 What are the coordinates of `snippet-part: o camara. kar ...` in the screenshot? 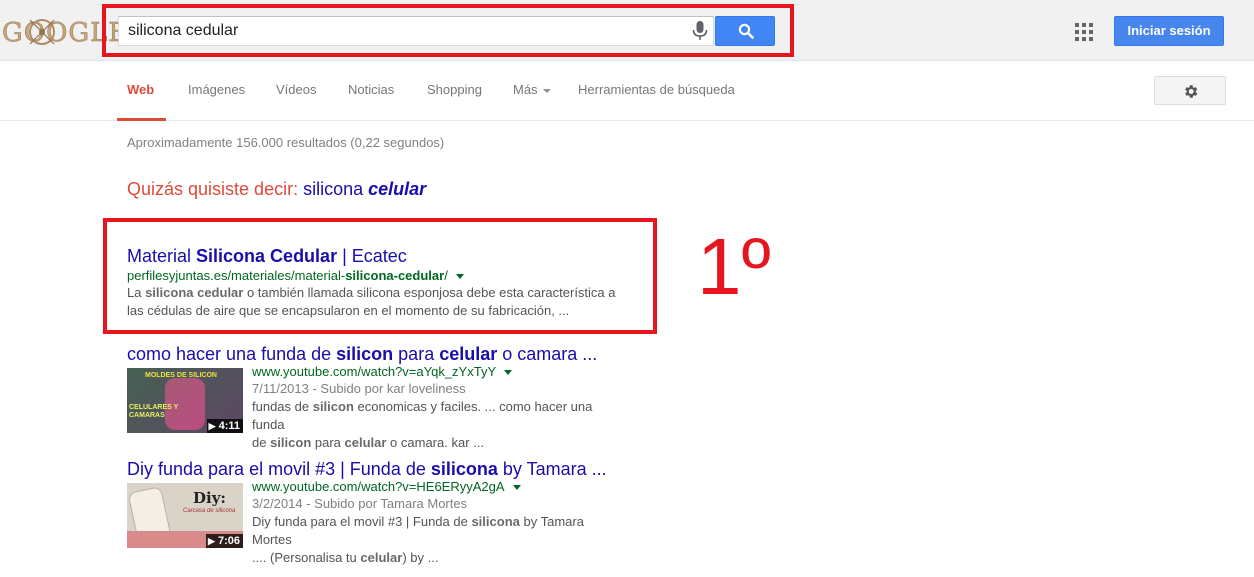 It's located at (435, 442).